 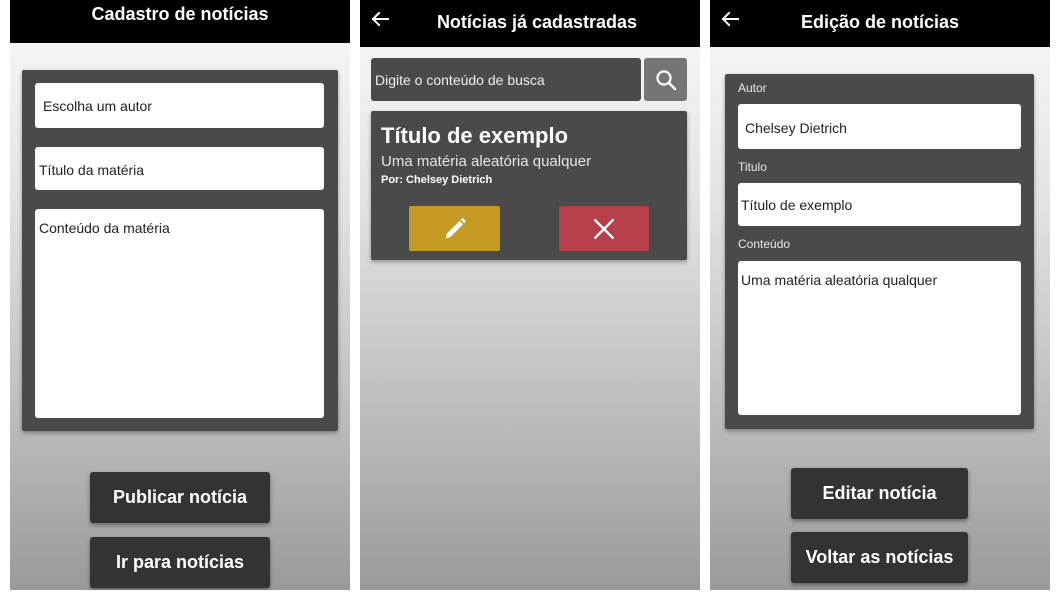 What do you see at coordinates (879, 204) in the screenshot?
I see `title-field: Título de exemplo` at bounding box center [879, 204].